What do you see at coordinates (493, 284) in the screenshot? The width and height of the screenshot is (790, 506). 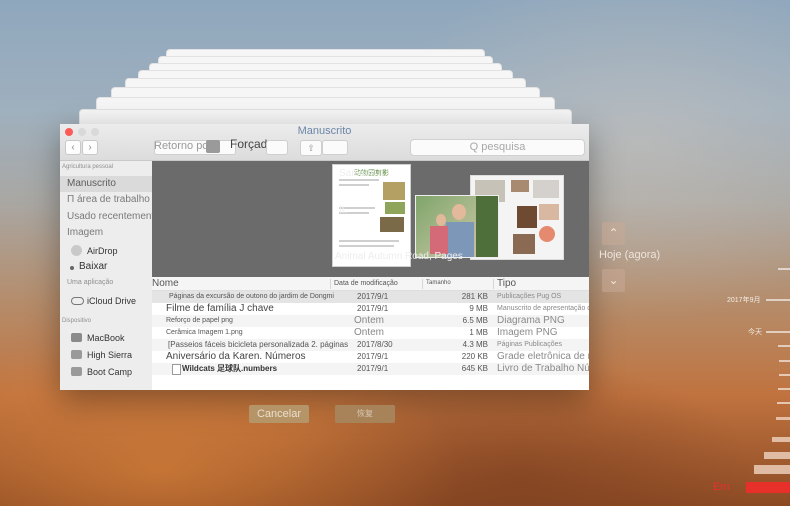 I see `column-separator` at bounding box center [493, 284].